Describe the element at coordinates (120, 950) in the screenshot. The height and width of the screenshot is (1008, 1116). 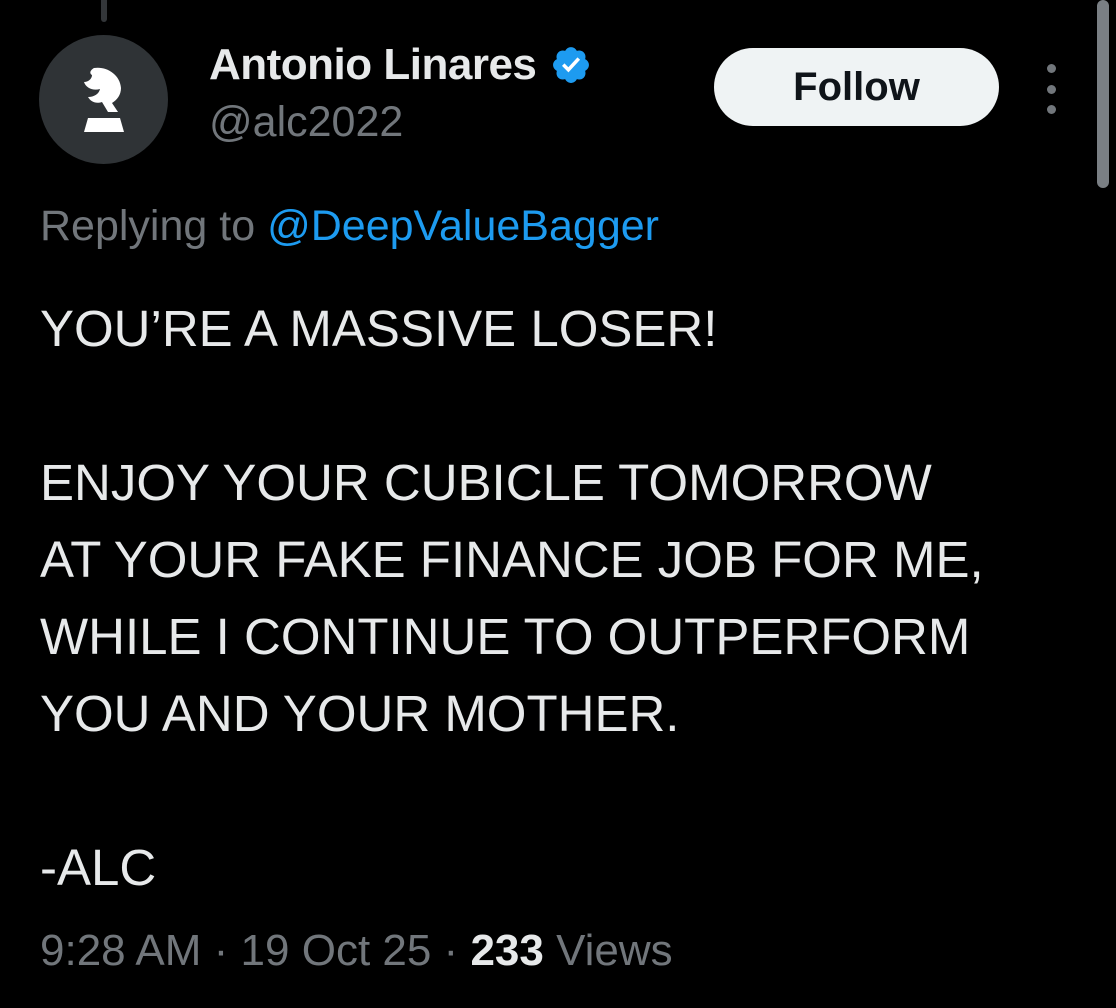
I see `tweet-time: 9:28 AM` at that location.